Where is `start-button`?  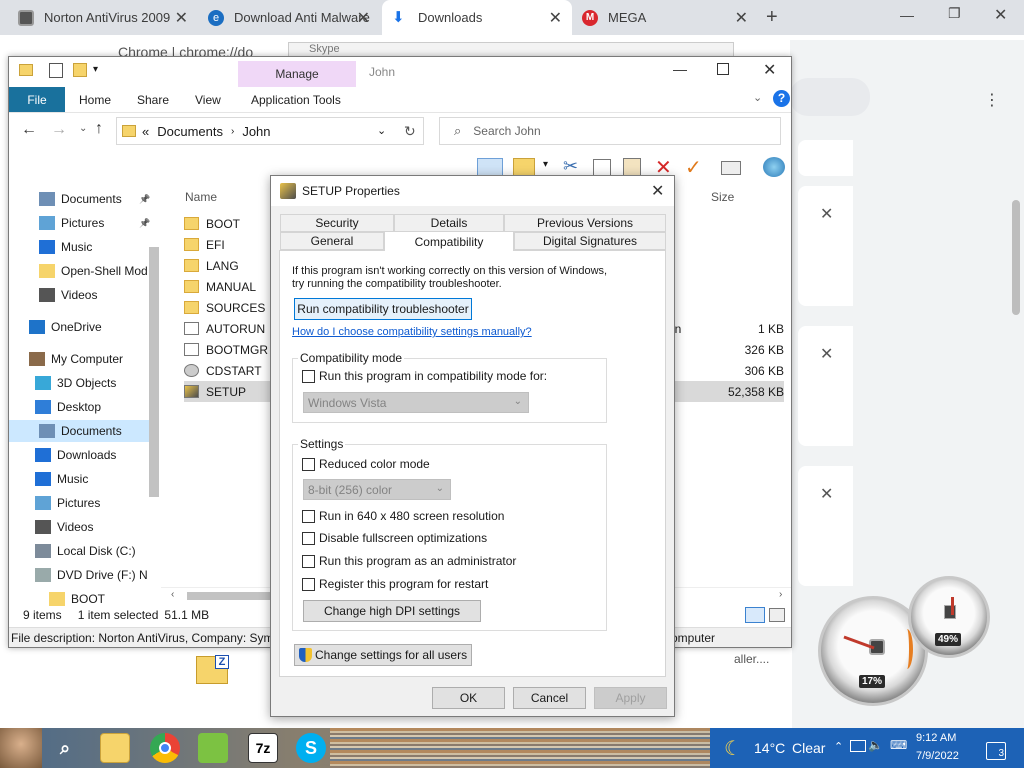 start-button is located at coordinates (21, 748).